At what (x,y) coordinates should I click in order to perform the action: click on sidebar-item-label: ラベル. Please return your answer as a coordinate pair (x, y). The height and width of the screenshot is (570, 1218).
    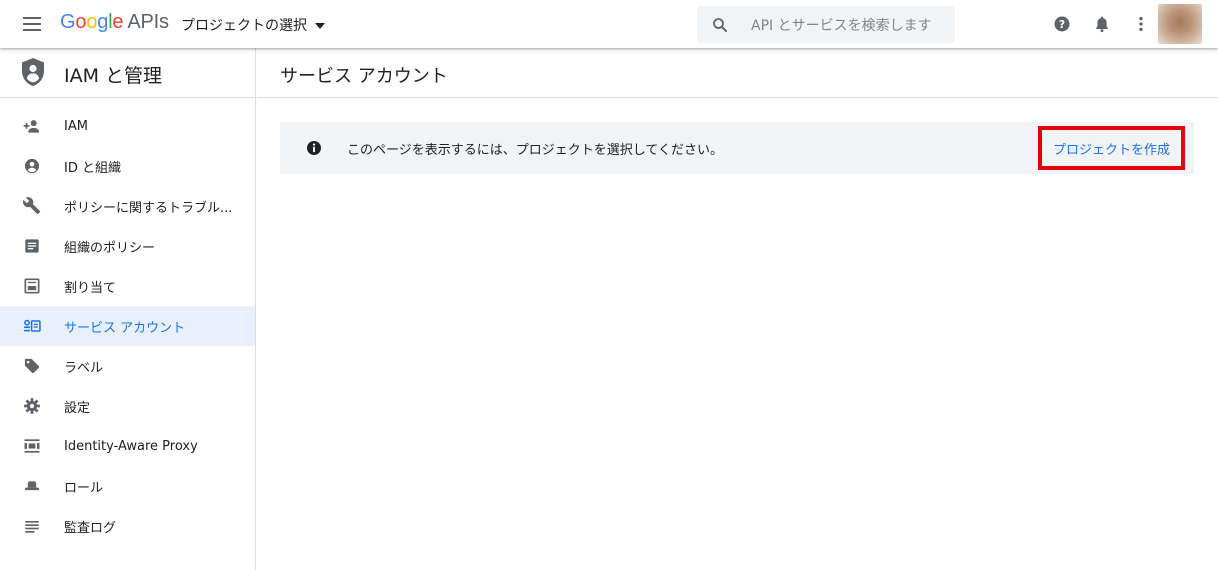
    Looking at the image, I should click on (84, 368).